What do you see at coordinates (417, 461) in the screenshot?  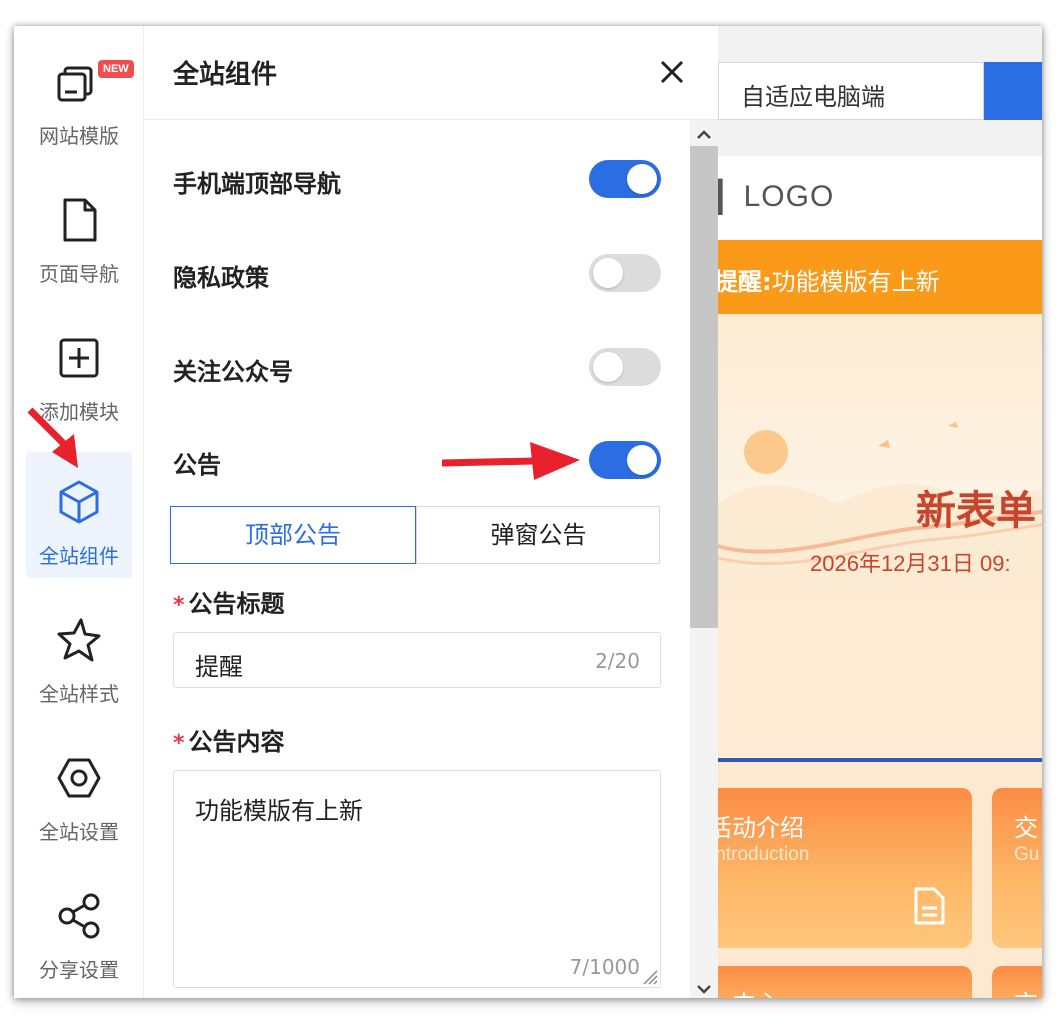 I see `toggle-row-announcement: 公告` at bounding box center [417, 461].